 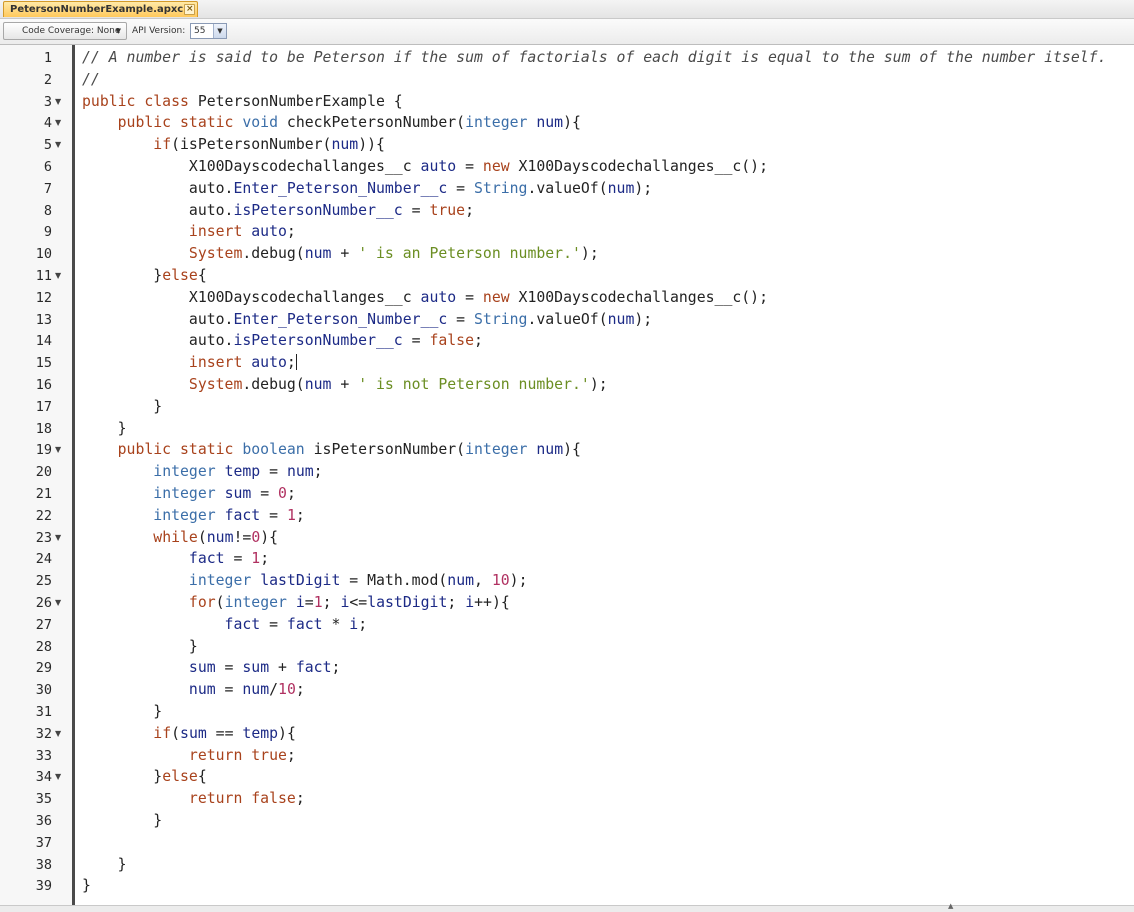 What do you see at coordinates (567, 777) in the screenshot?
I see `code-line: 34 ▼ }else{` at bounding box center [567, 777].